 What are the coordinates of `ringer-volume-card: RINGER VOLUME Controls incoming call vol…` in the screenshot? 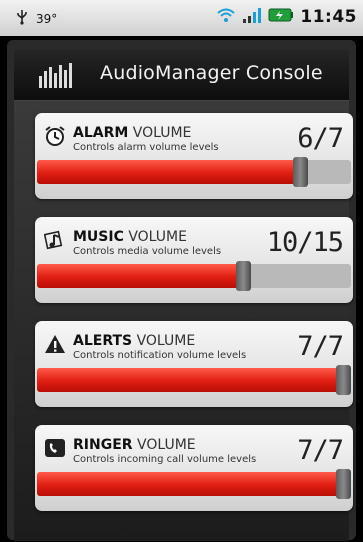 It's located at (194, 468).